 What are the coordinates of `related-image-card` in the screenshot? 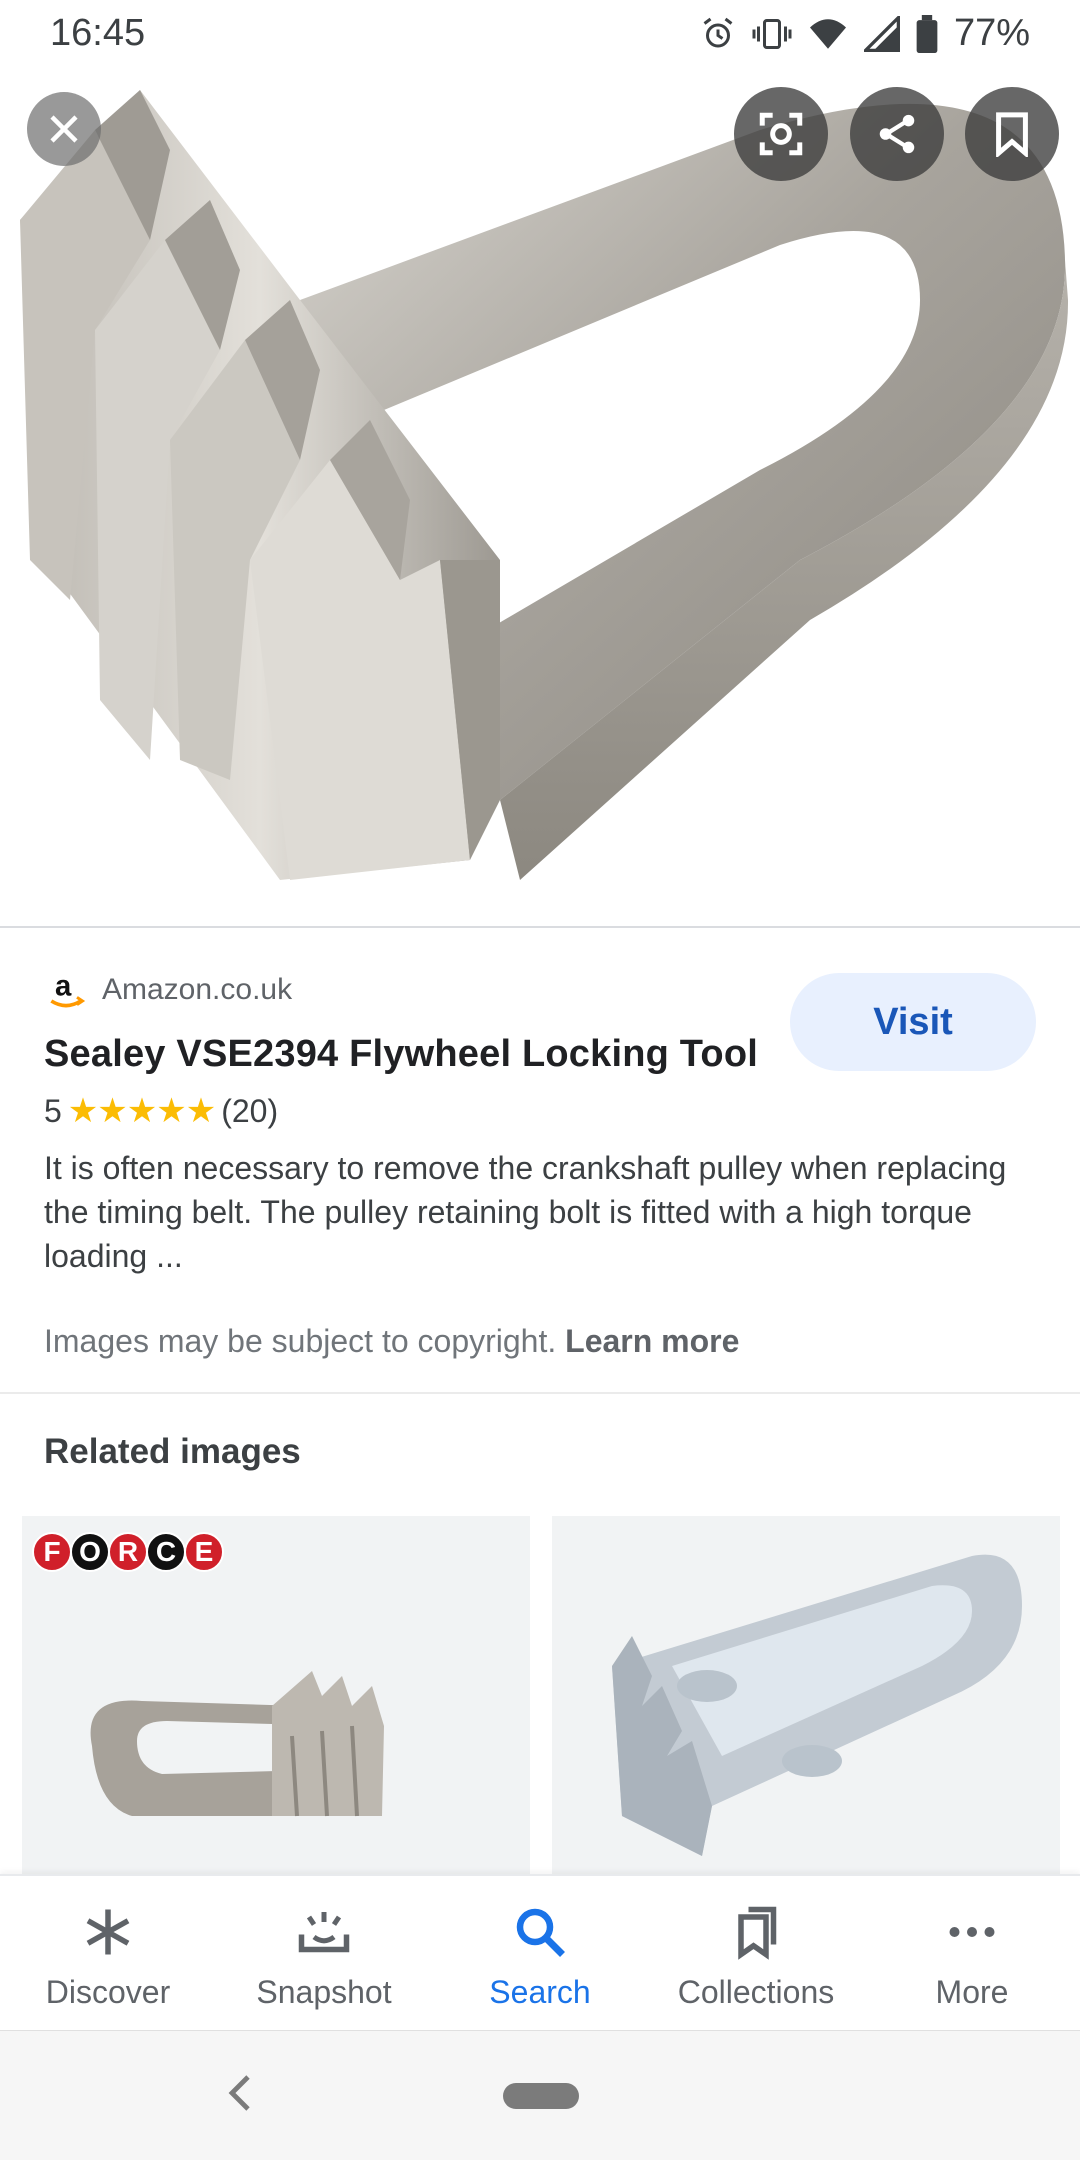 It's located at (806, 1696).